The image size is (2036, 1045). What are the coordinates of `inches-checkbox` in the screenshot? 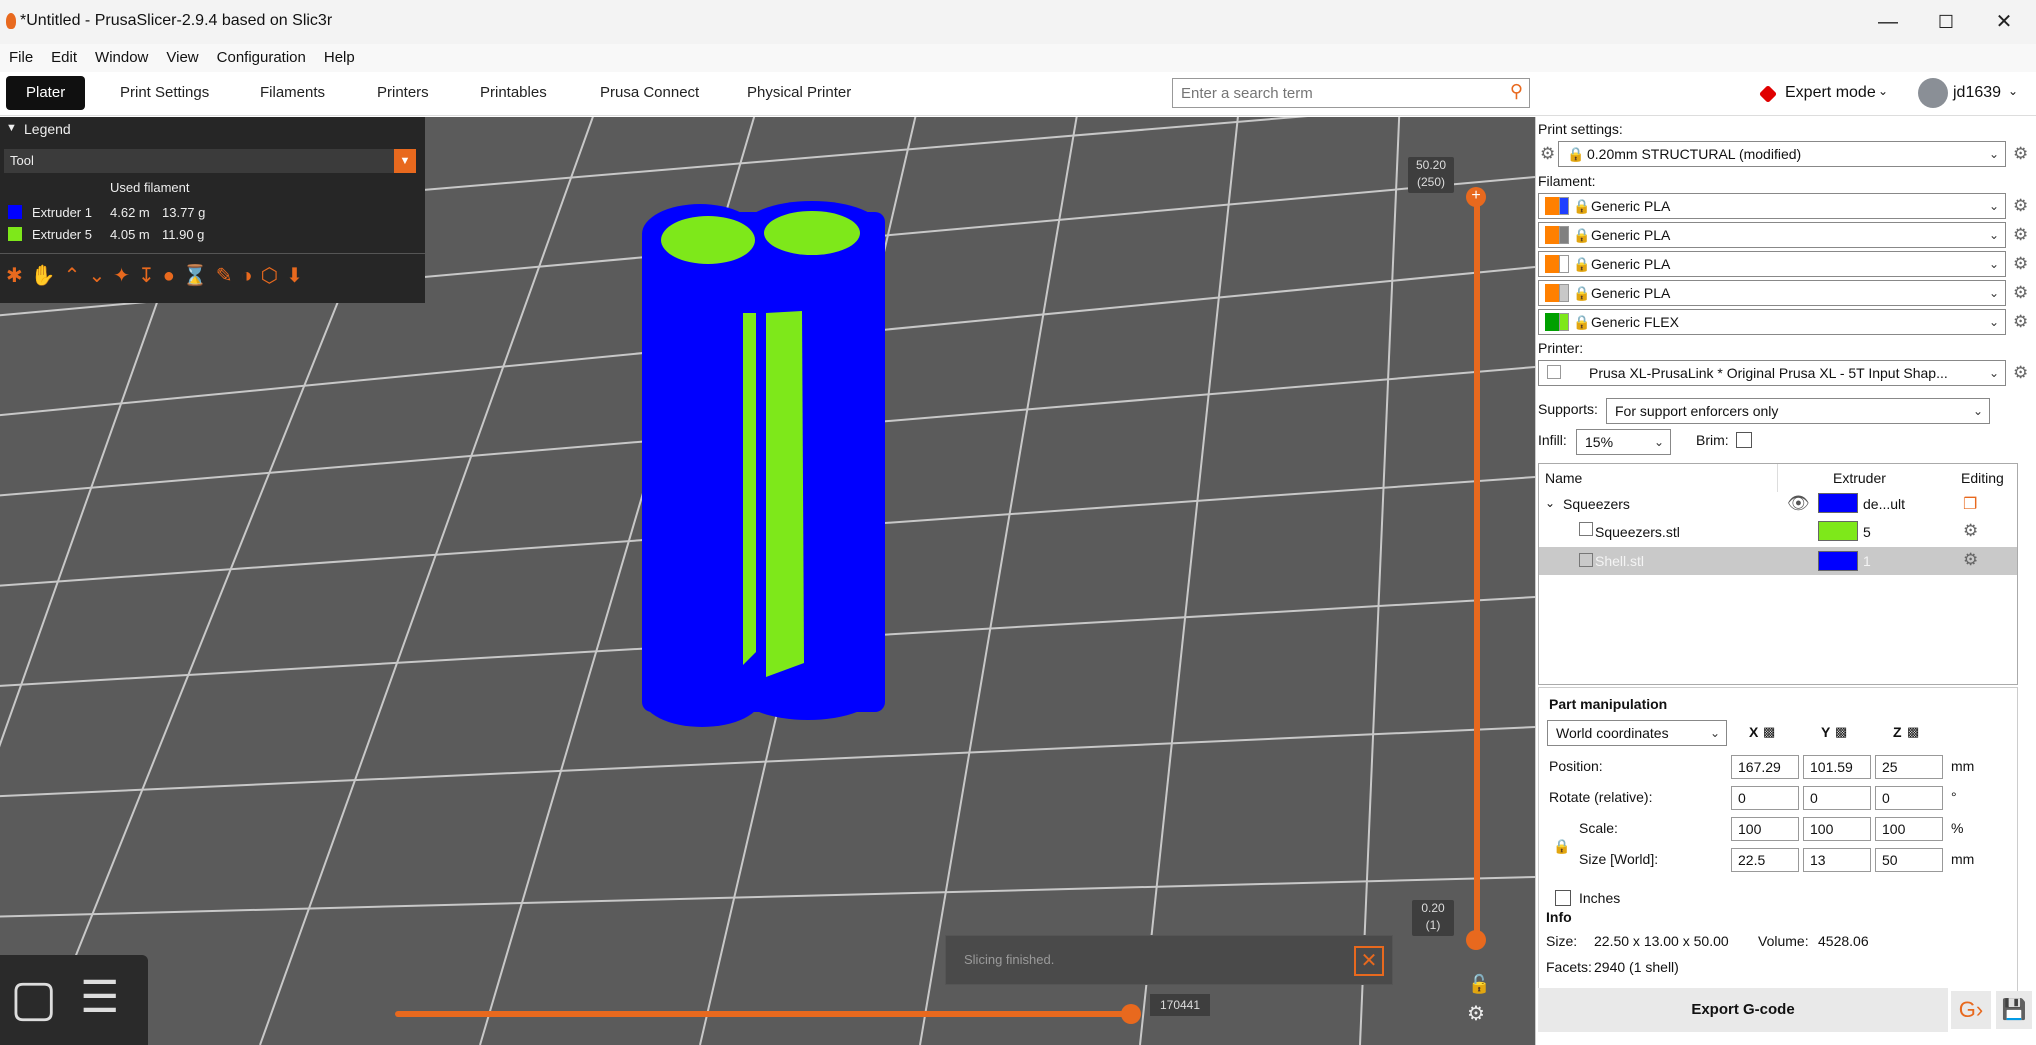 It's located at (1563, 898).